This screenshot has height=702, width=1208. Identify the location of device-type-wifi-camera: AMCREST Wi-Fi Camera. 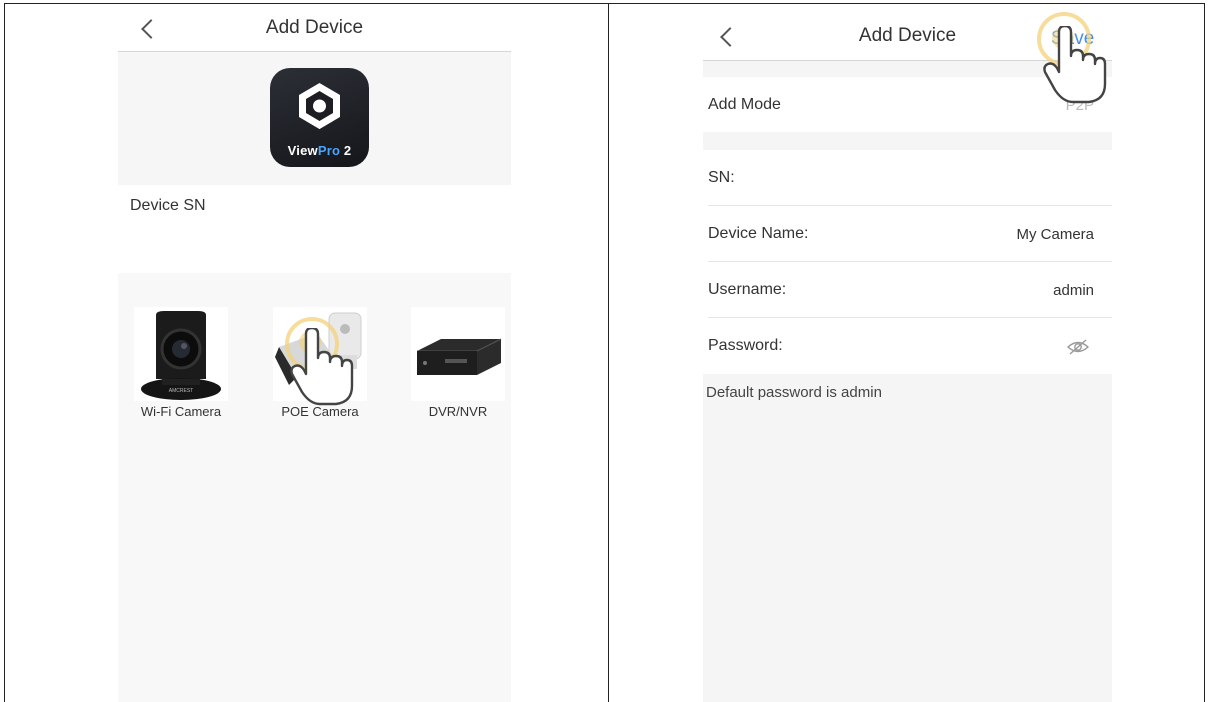
(181, 363).